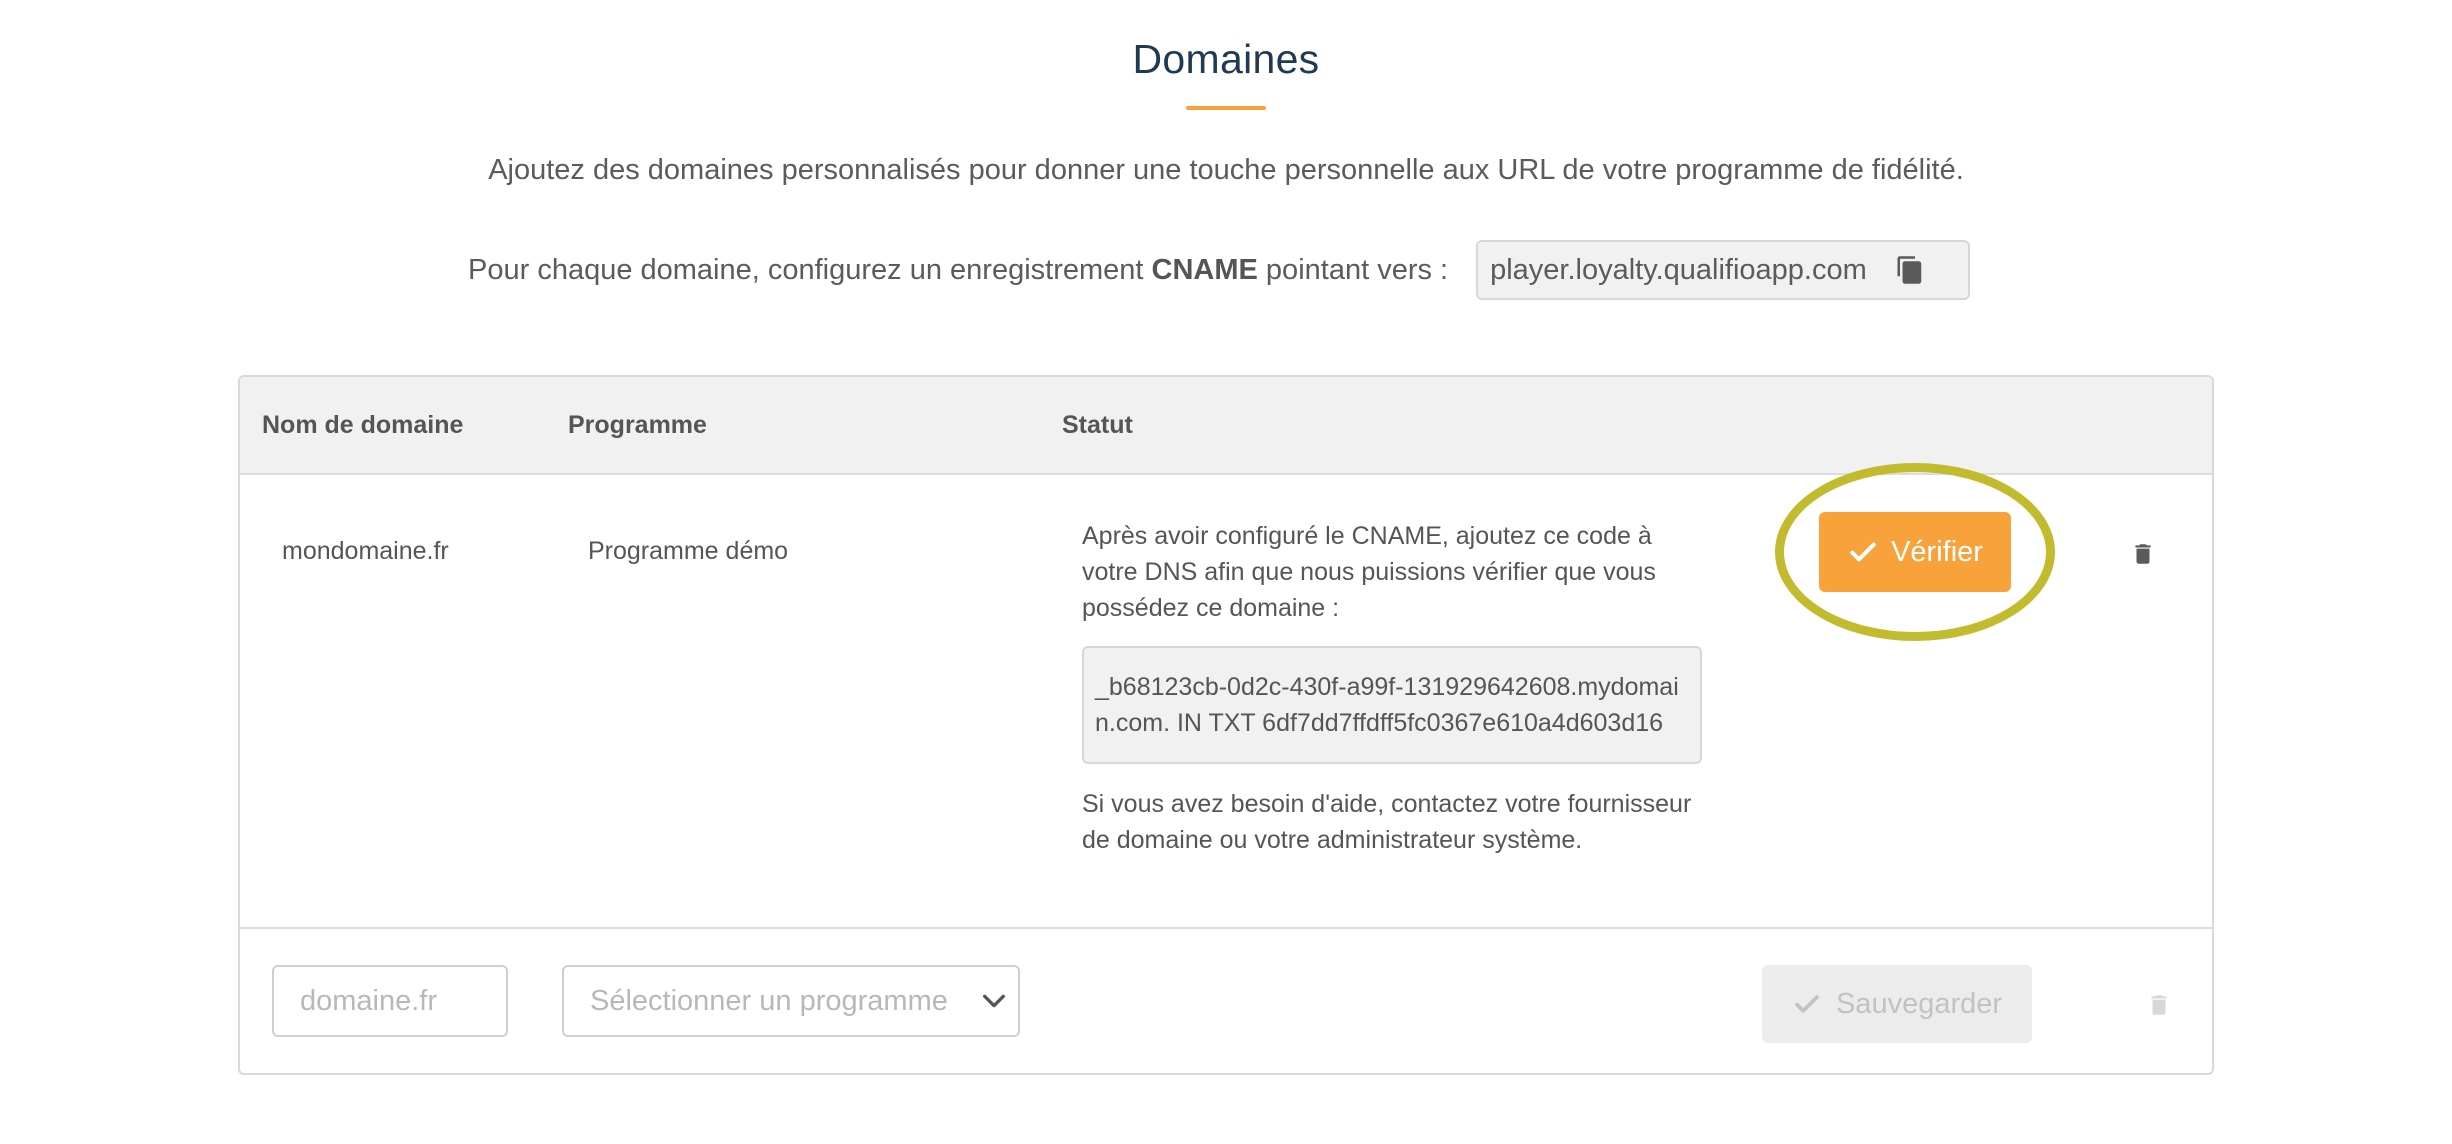 This screenshot has height=1144, width=2452. I want to click on page-title: Domaines, so click(1226, 59).